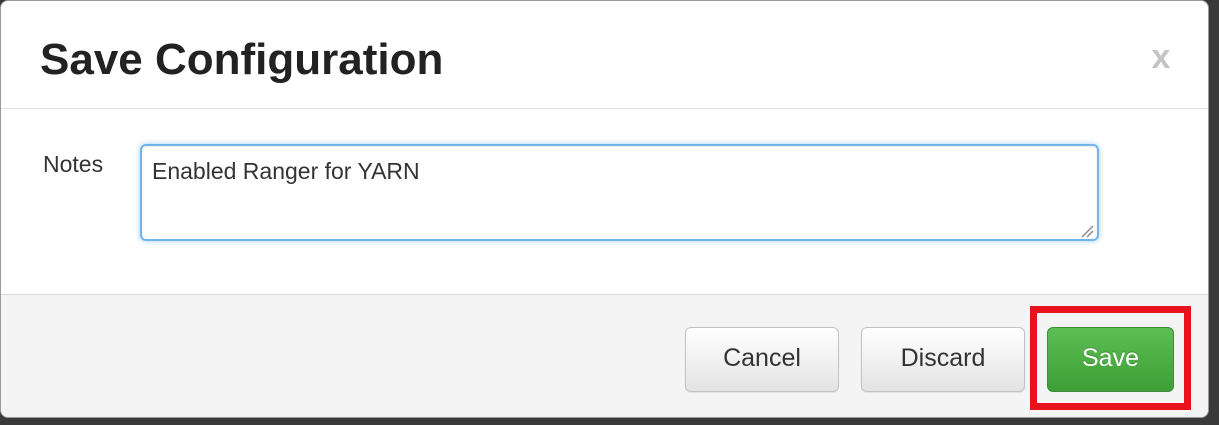 The image size is (1219, 425). I want to click on close-icon: x, so click(1161, 57).